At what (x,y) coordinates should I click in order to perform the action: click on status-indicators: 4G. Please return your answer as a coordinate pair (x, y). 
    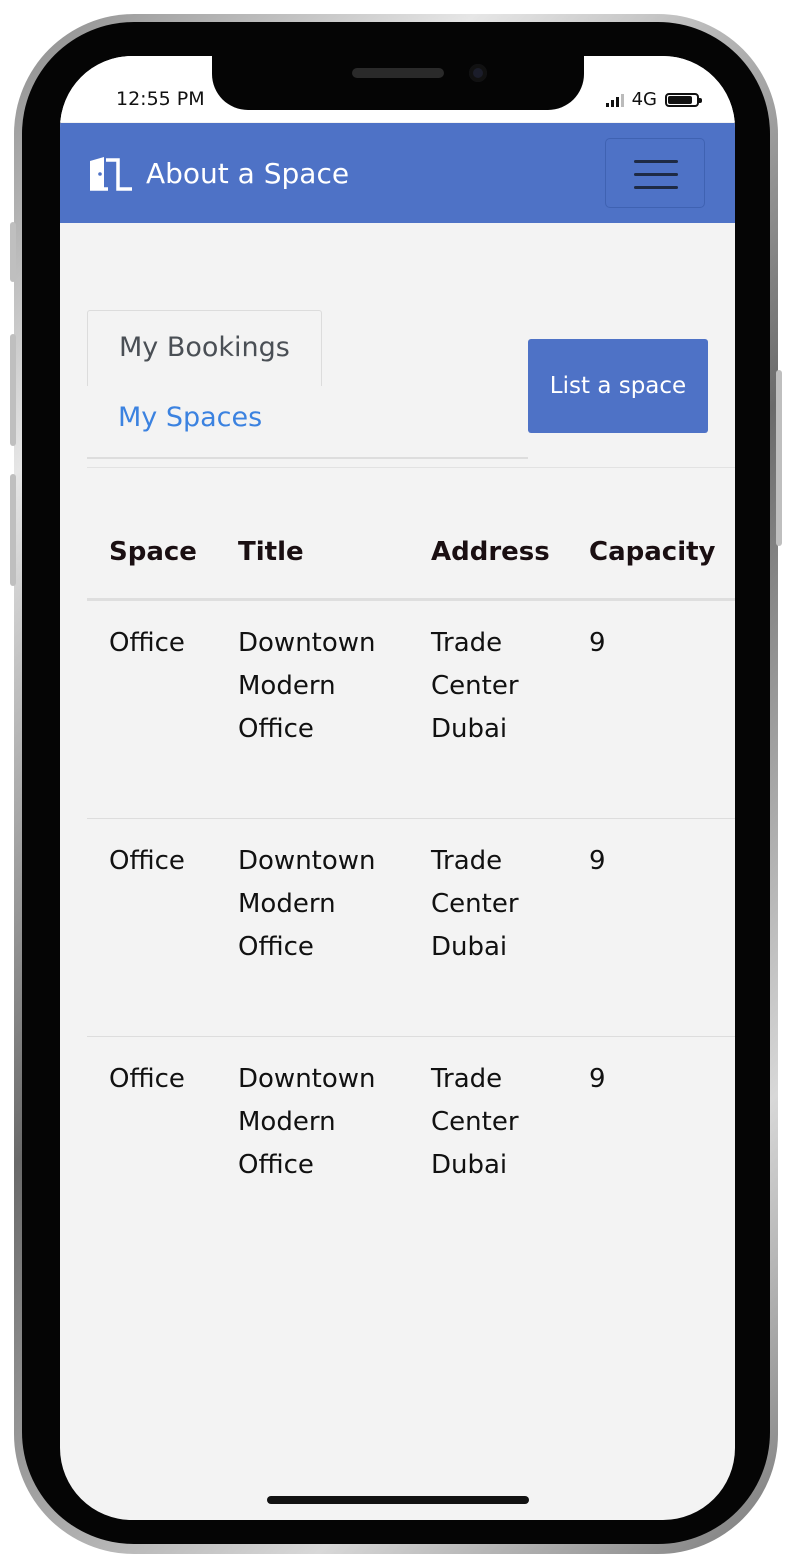
    Looking at the image, I should click on (653, 99).